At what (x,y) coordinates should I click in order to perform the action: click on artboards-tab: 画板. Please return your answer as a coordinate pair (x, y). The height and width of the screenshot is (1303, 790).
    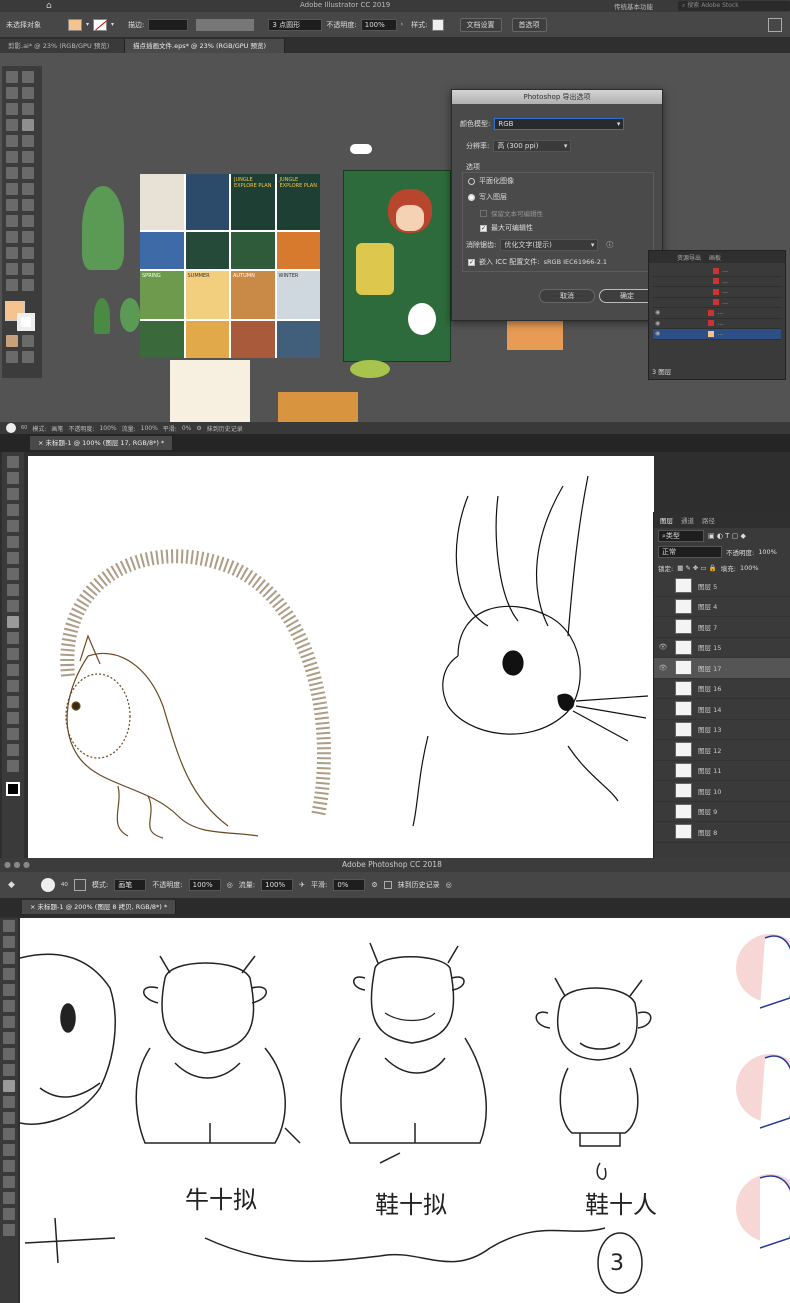
    Looking at the image, I should click on (715, 257).